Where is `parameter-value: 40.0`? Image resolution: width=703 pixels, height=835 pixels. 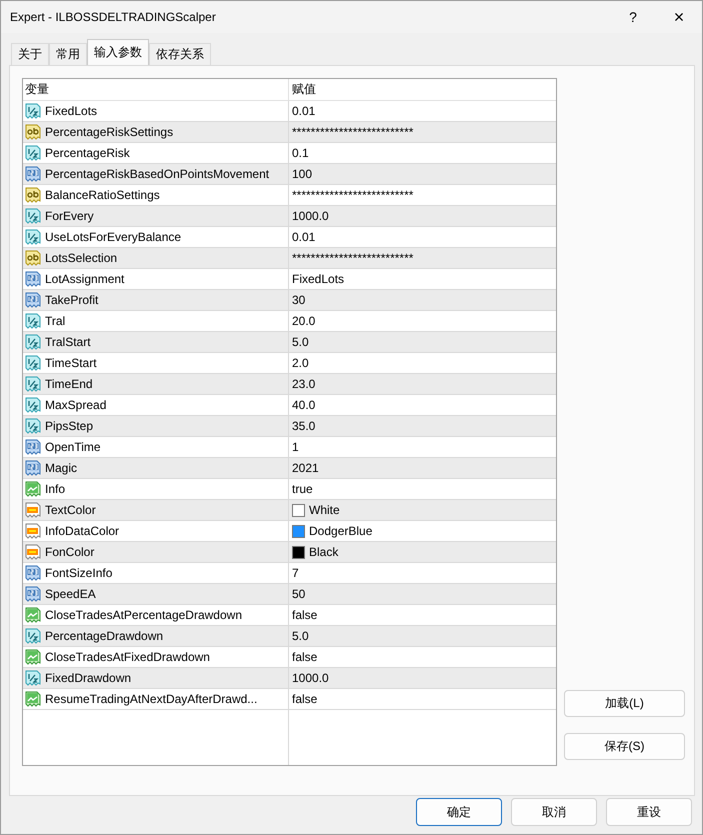
parameter-value: 40.0 is located at coordinates (304, 405).